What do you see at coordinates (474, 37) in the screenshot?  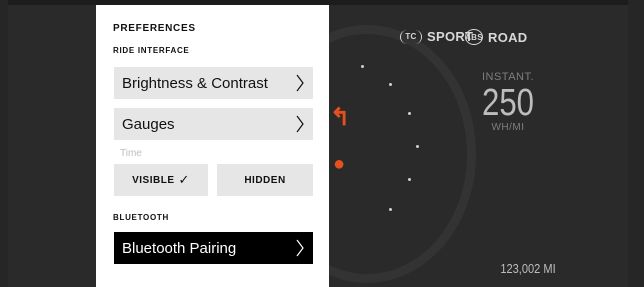 I see `abs-icon: ABS` at bounding box center [474, 37].